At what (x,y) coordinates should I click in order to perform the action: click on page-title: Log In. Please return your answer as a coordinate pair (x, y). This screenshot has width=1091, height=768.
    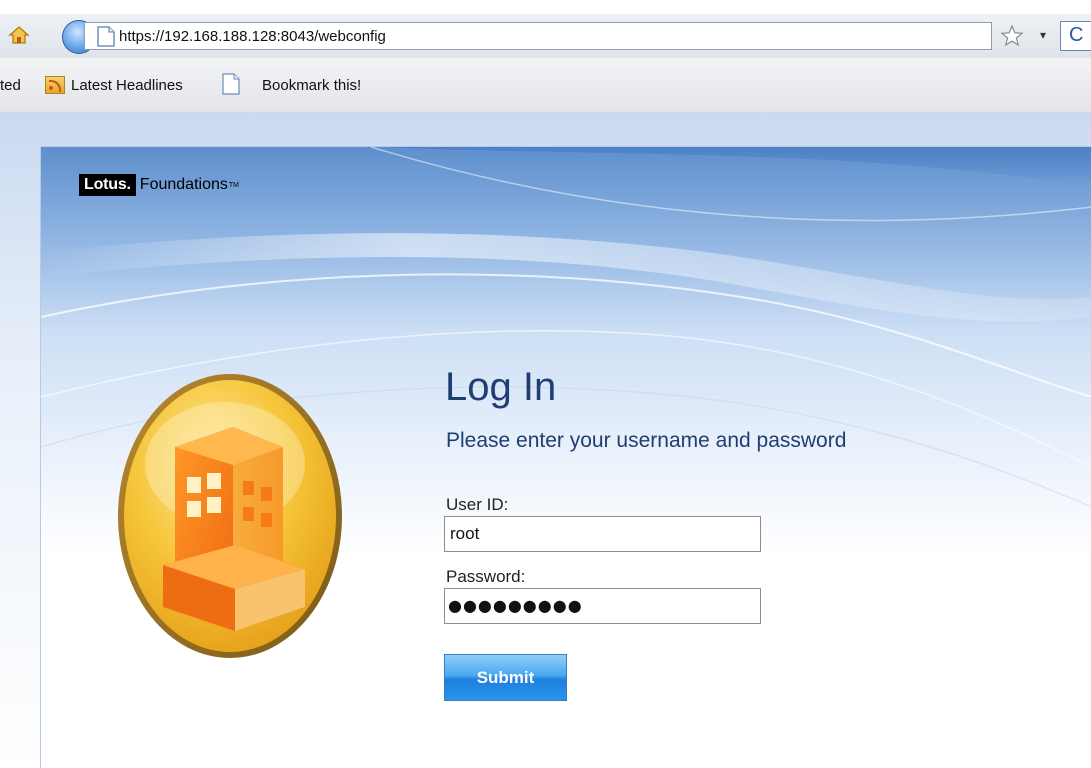
    Looking at the image, I should click on (501, 387).